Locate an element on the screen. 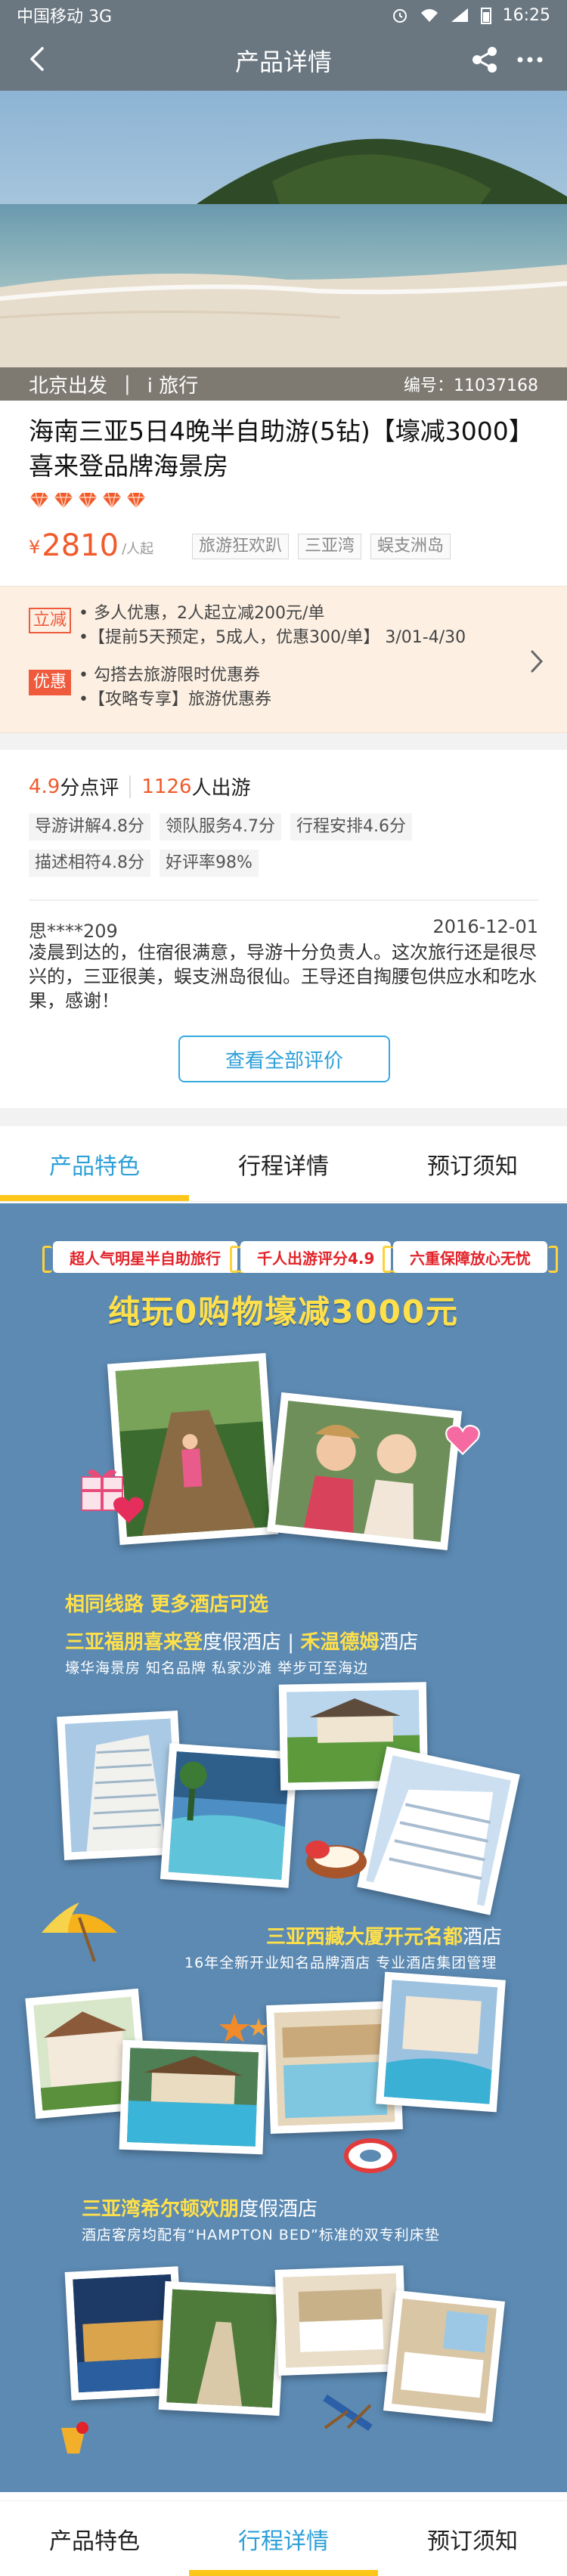 This screenshot has width=567, height=2576. rating-summary: 4.9 分点评 1126 人出游 is located at coordinates (140, 786).